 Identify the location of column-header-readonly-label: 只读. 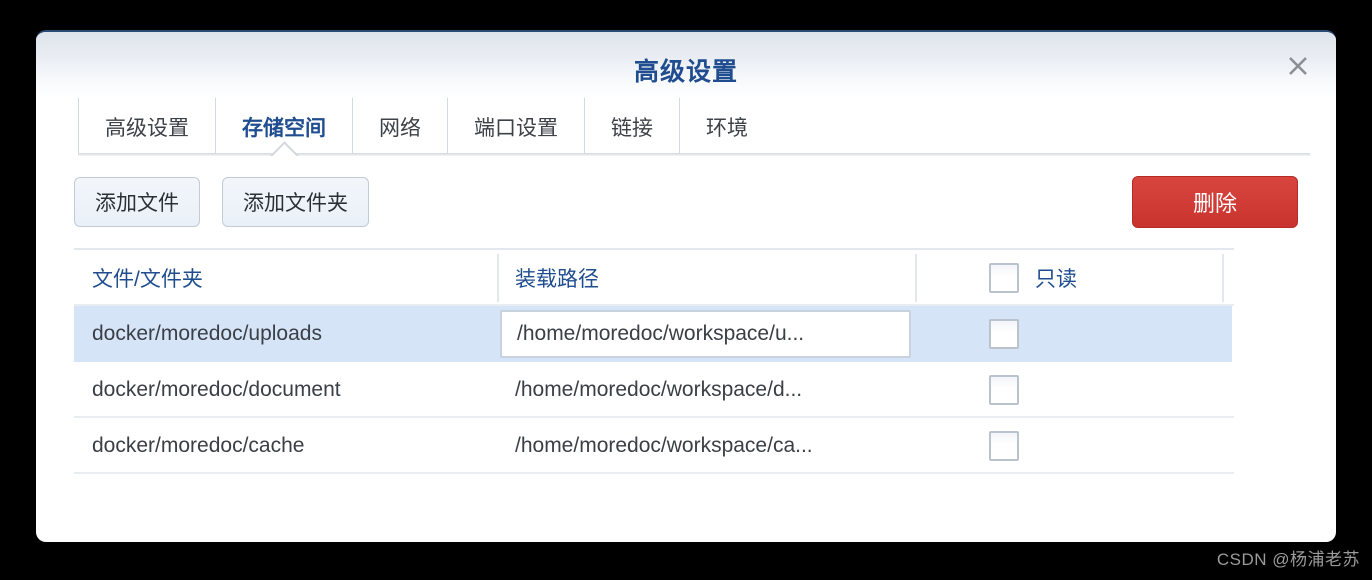
(1056, 279).